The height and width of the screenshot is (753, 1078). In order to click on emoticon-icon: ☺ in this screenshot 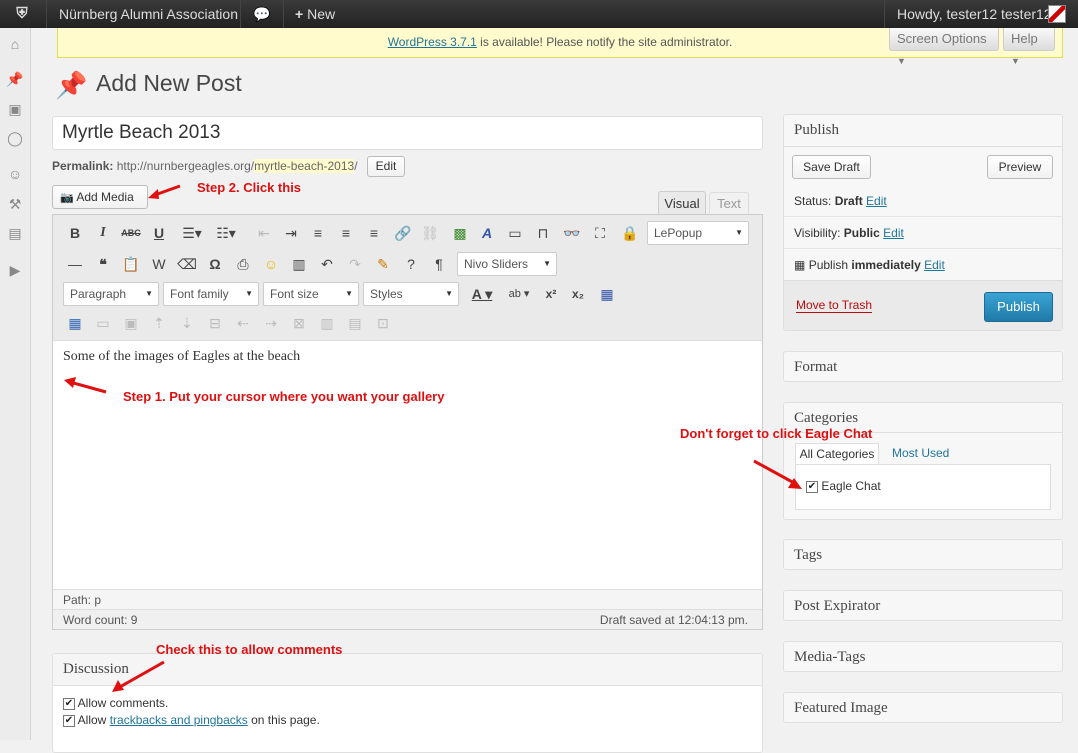, I will do `click(271, 264)`.